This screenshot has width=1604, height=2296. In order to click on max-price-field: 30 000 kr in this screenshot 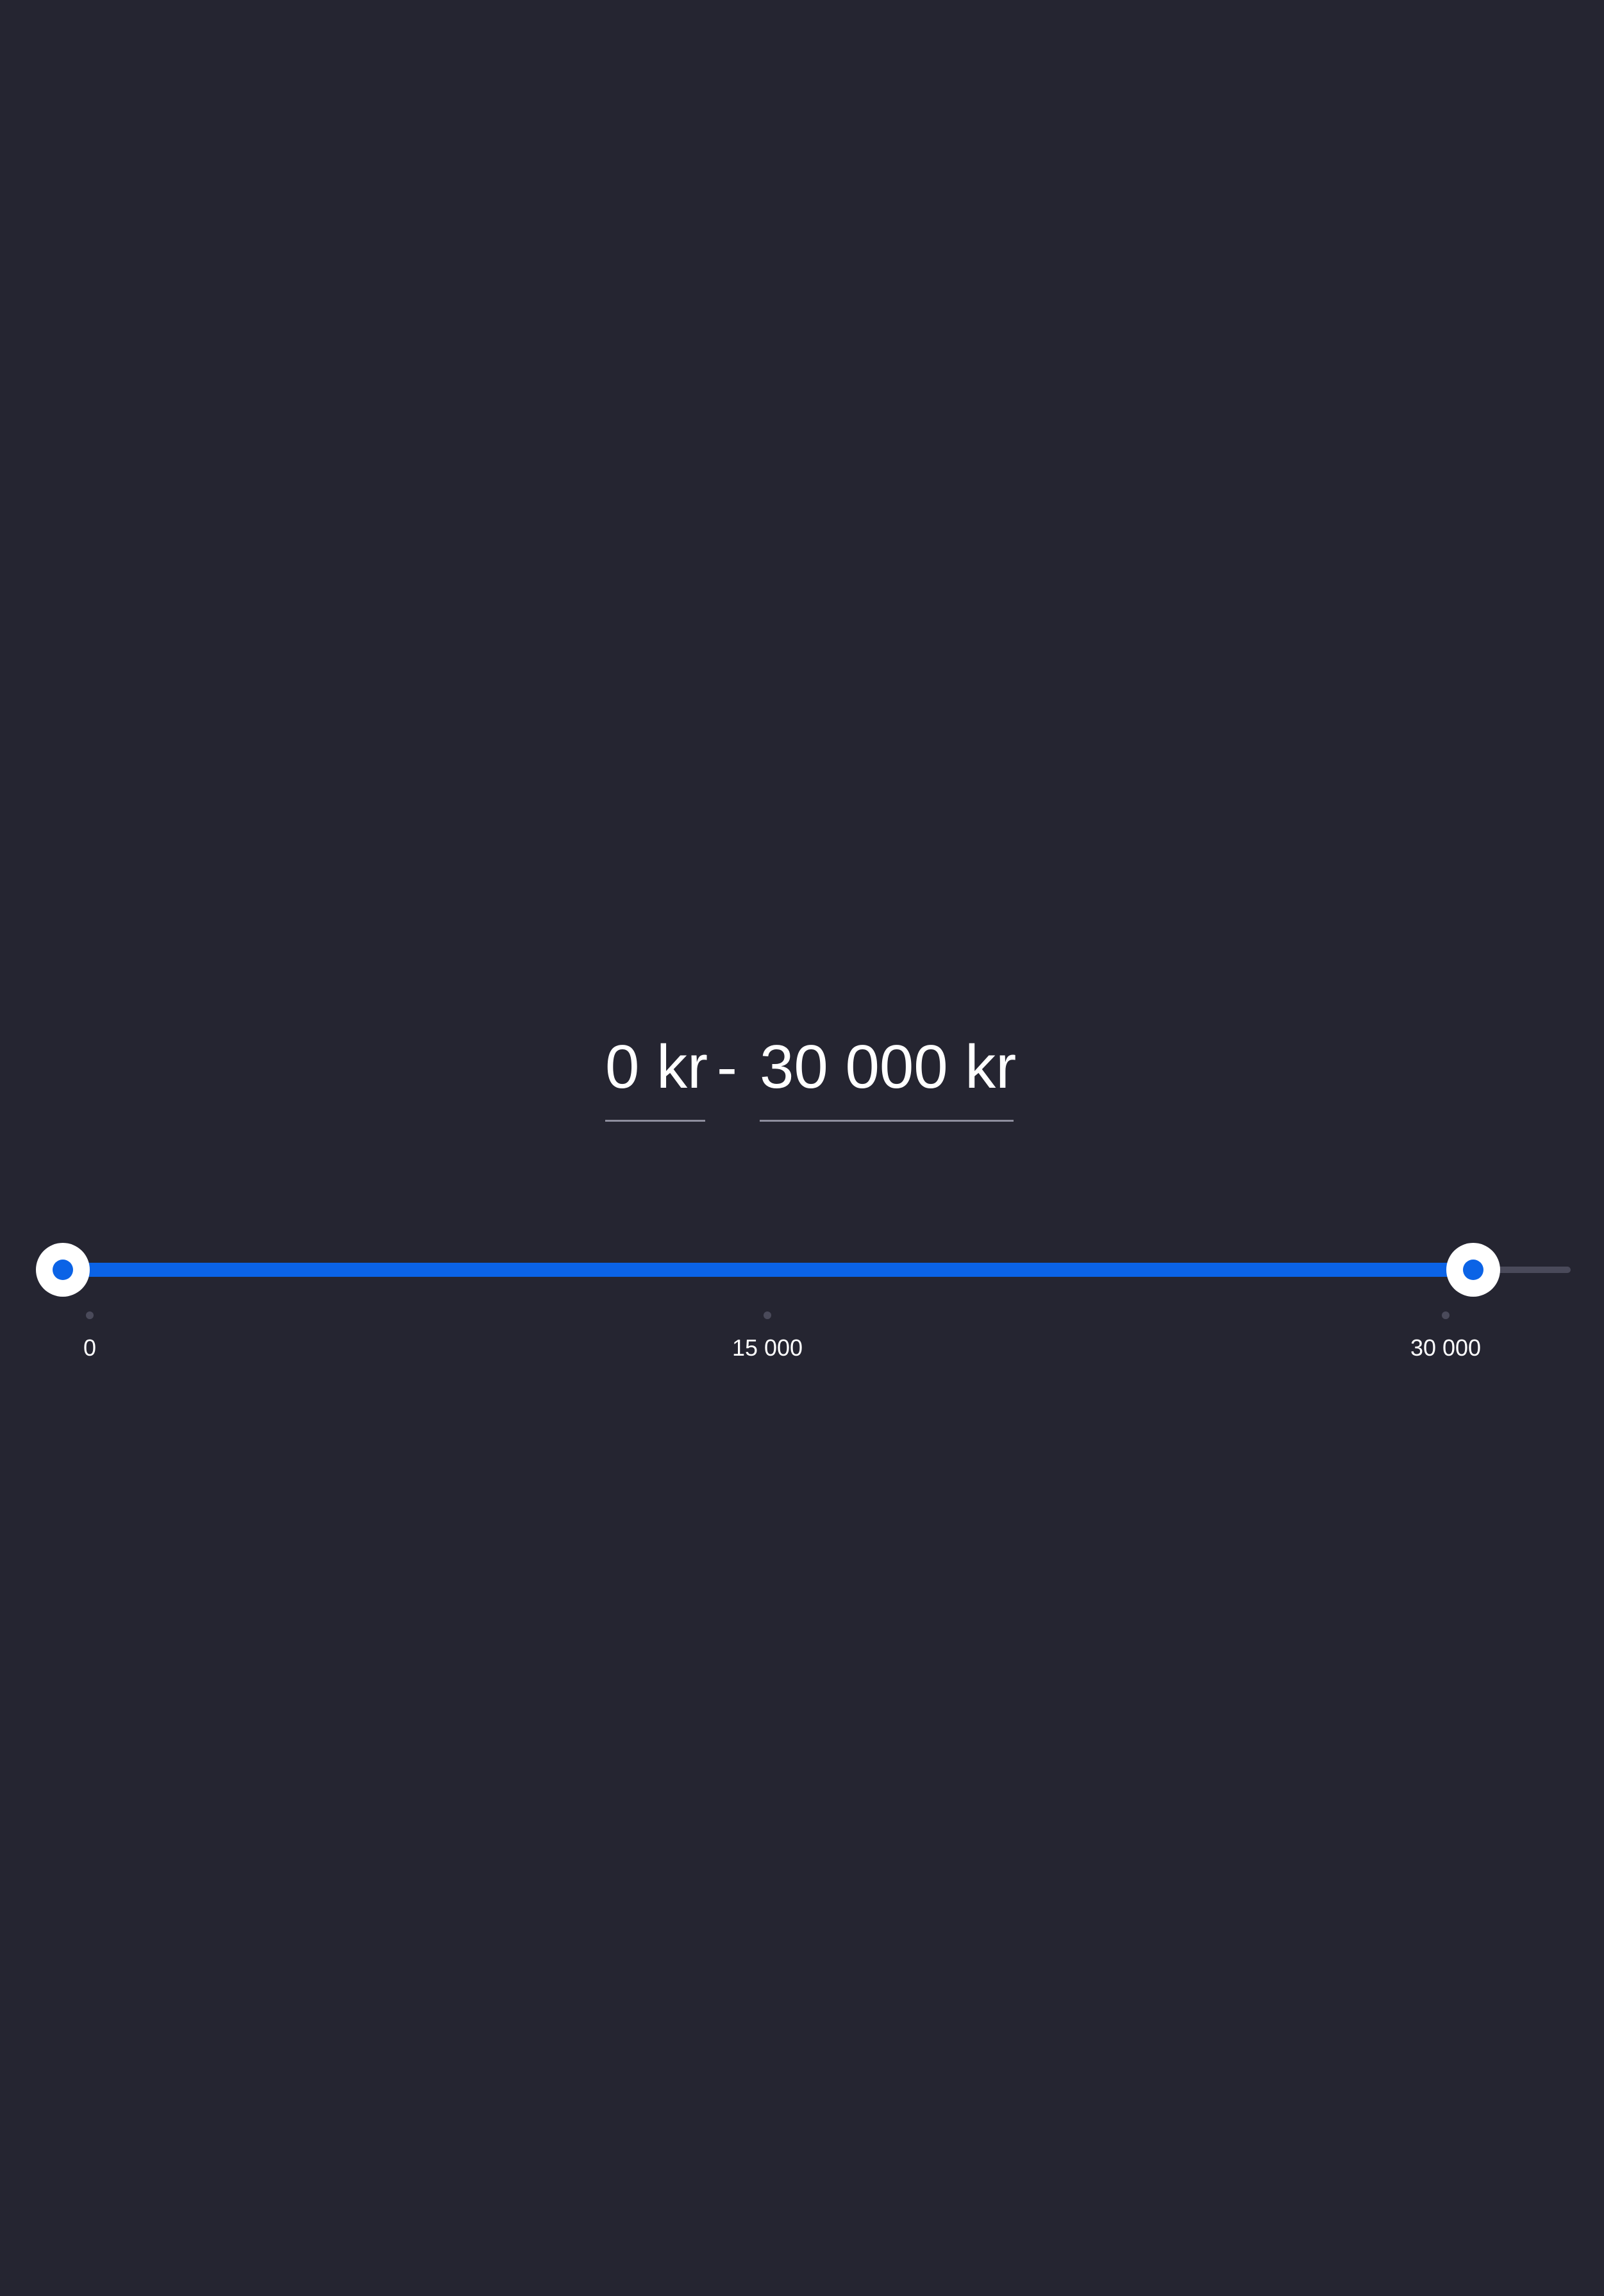, I will do `click(888, 1067)`.